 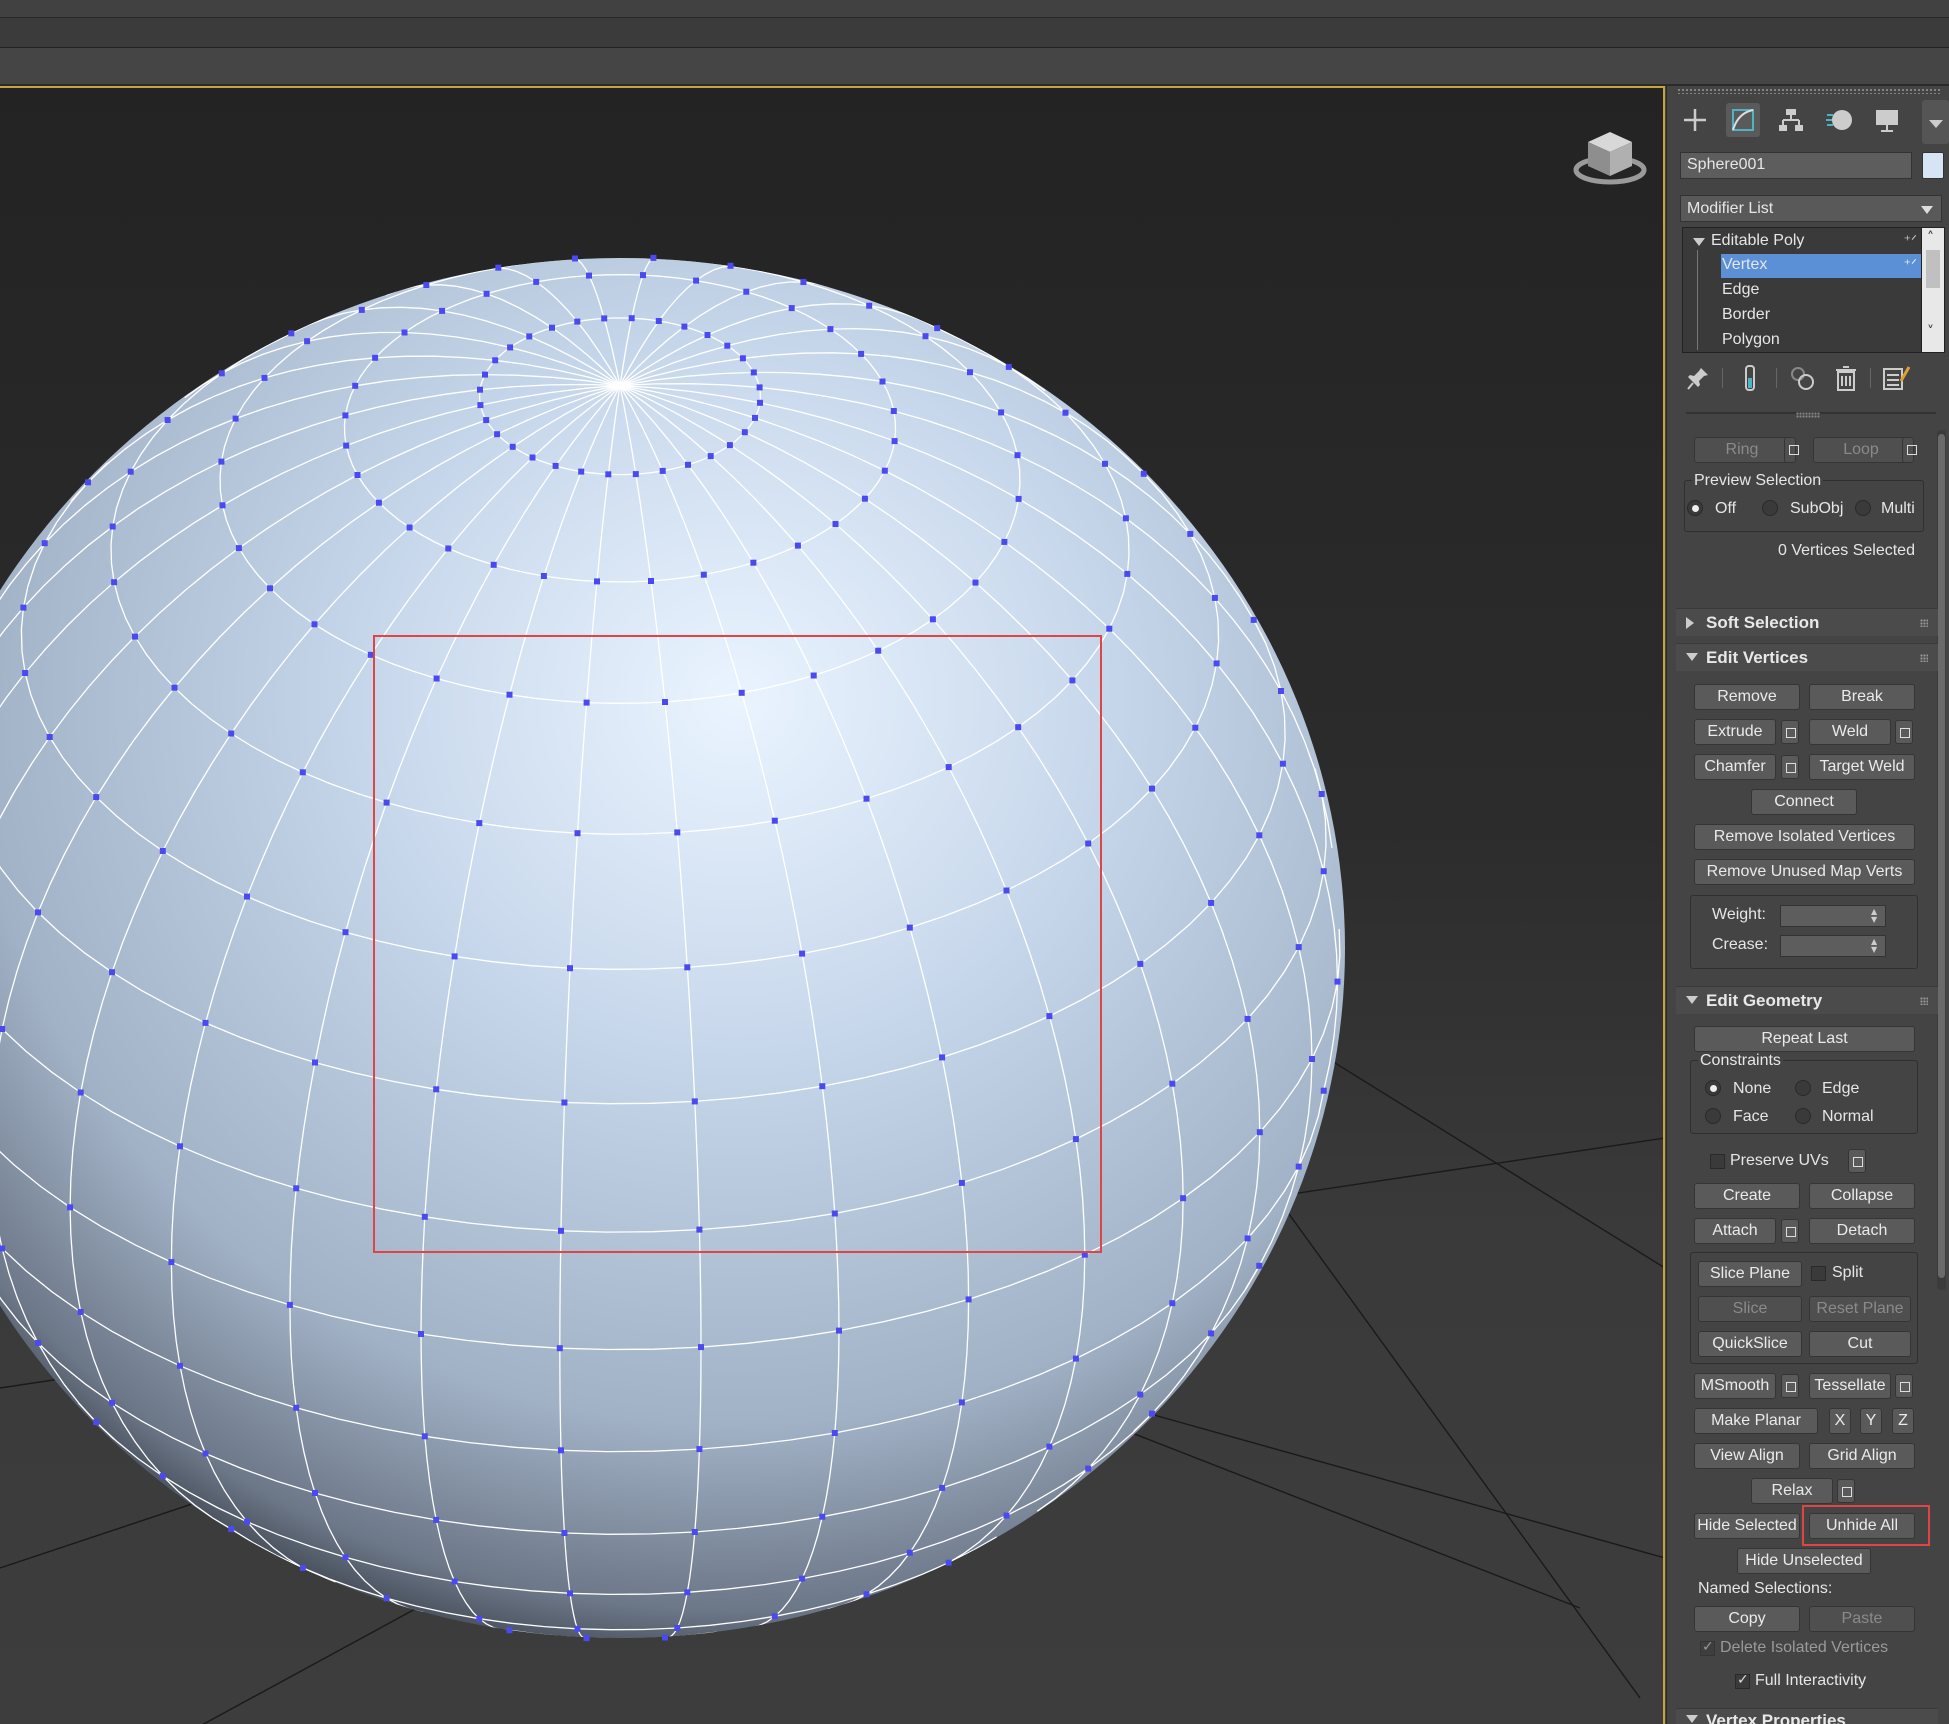 I want to click on viewcube-icon, so click(x=1610, y=155).